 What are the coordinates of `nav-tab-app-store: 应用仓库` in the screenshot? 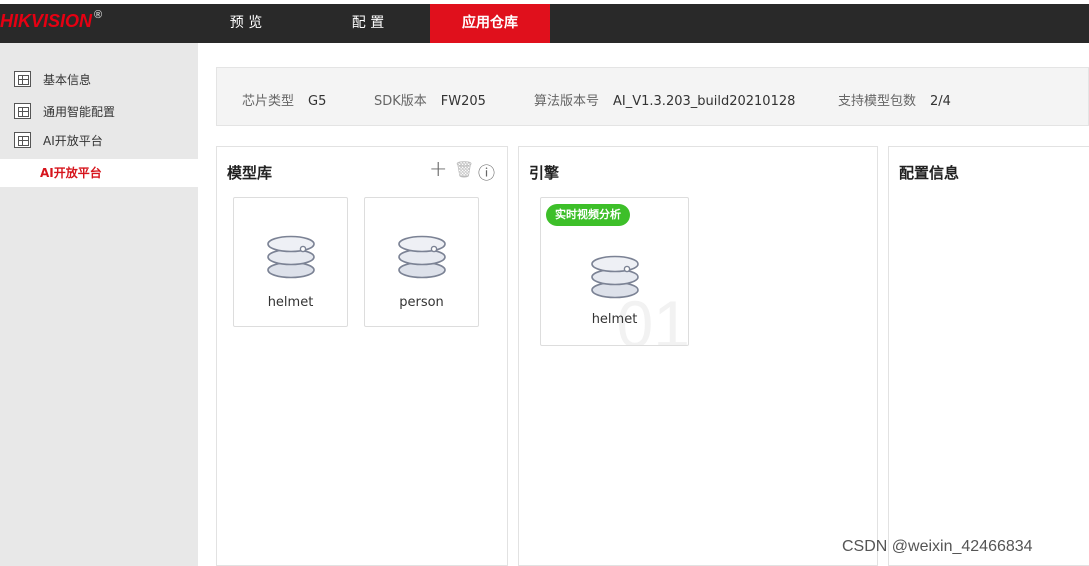 It's located at (490, 23).